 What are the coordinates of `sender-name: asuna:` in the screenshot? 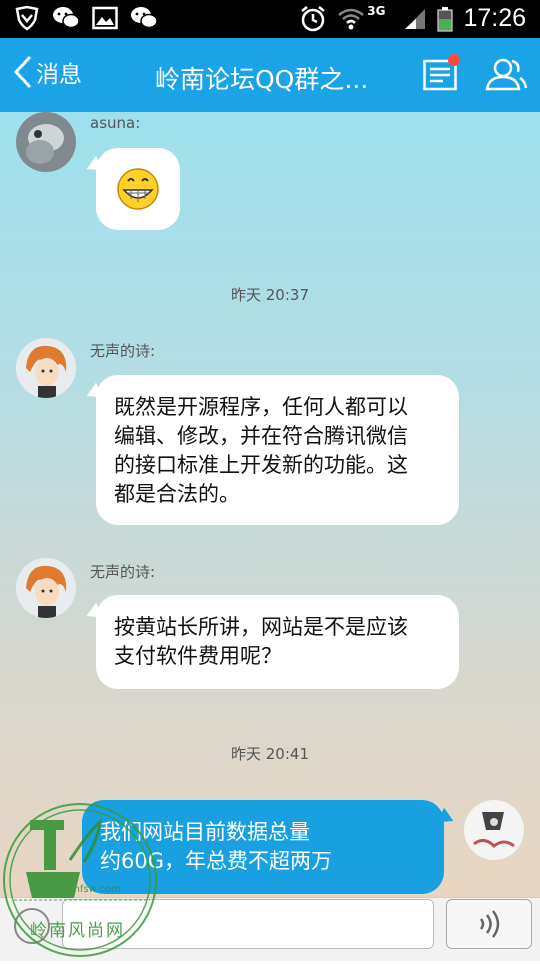 It's located at (115, 123).